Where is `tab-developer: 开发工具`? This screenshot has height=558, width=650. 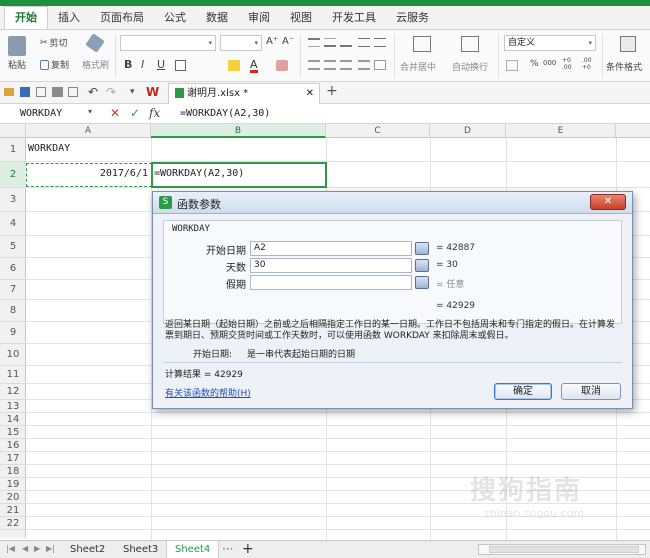
tab-developer: 开发工具 is located at coordinates (354, 18).